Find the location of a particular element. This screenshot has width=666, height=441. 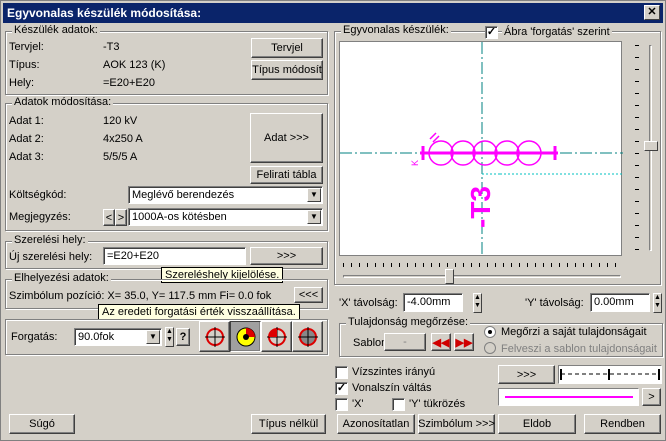

cost-code-value: Meglévő berendezés is located at coordinates (183, 195).